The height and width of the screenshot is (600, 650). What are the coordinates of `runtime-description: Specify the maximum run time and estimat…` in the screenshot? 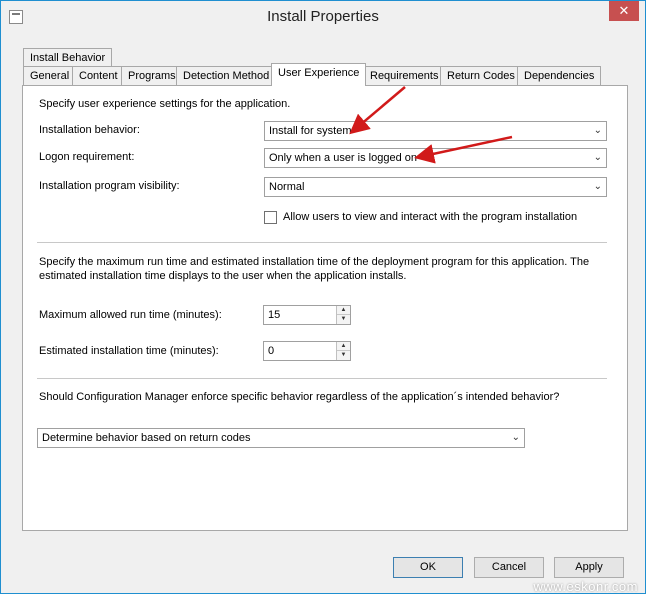 It's located at (314, 269).